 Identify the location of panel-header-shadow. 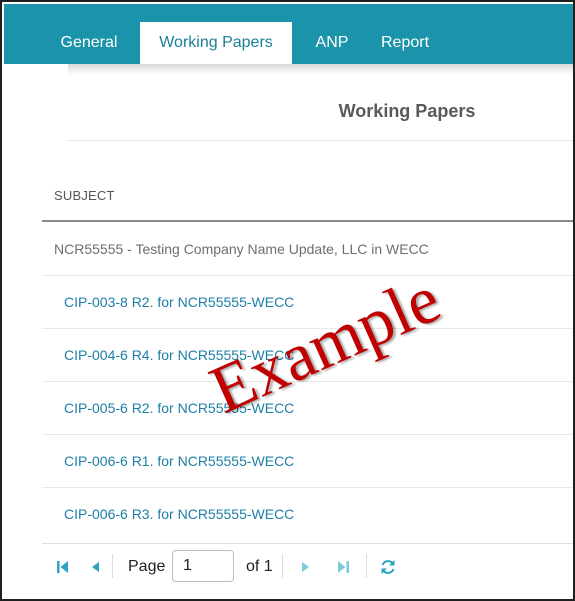
(320, 70).